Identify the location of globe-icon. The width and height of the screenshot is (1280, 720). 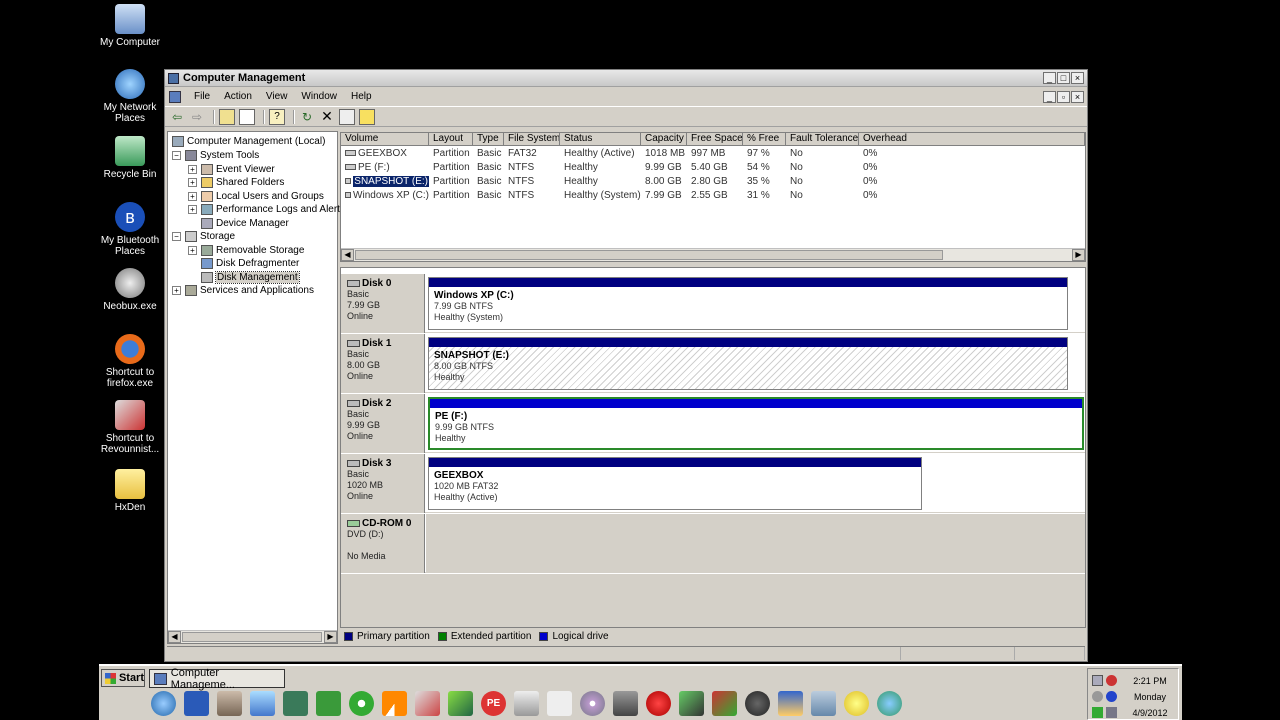
(889, 703).